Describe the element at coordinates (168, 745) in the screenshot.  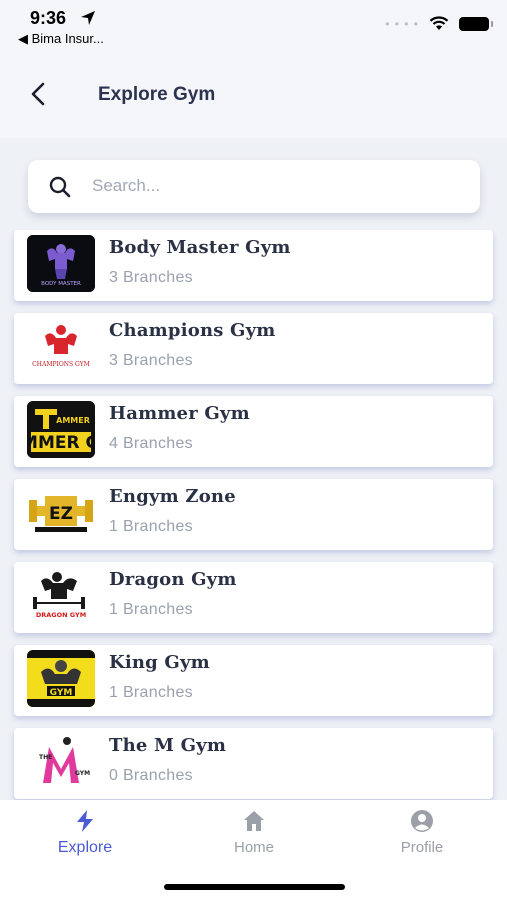
I see `gym-name: The M Gym` at that location.